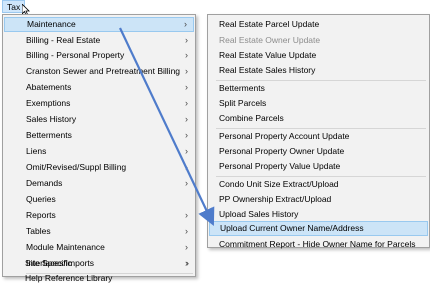 Image resolution: width=430 pixels, height=283 pixels. What do you see at coordinates (187, 263) in the screenshot?
I see `chevron-right-icon: ›` at bounding box center [187, 263].